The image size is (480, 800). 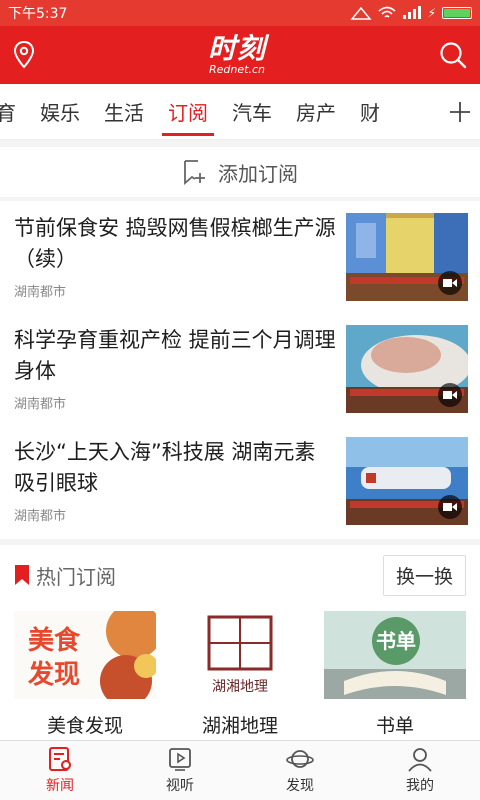 I want to click on nav-video-label: 视听, so click(x=180, y=786).